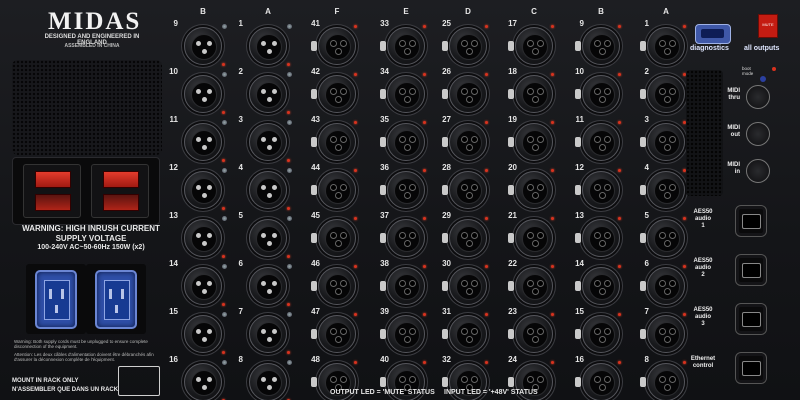 The height and width of the screenshot is (400, 800). I want to click on midi-label: MIDI out, so click(728, 132).